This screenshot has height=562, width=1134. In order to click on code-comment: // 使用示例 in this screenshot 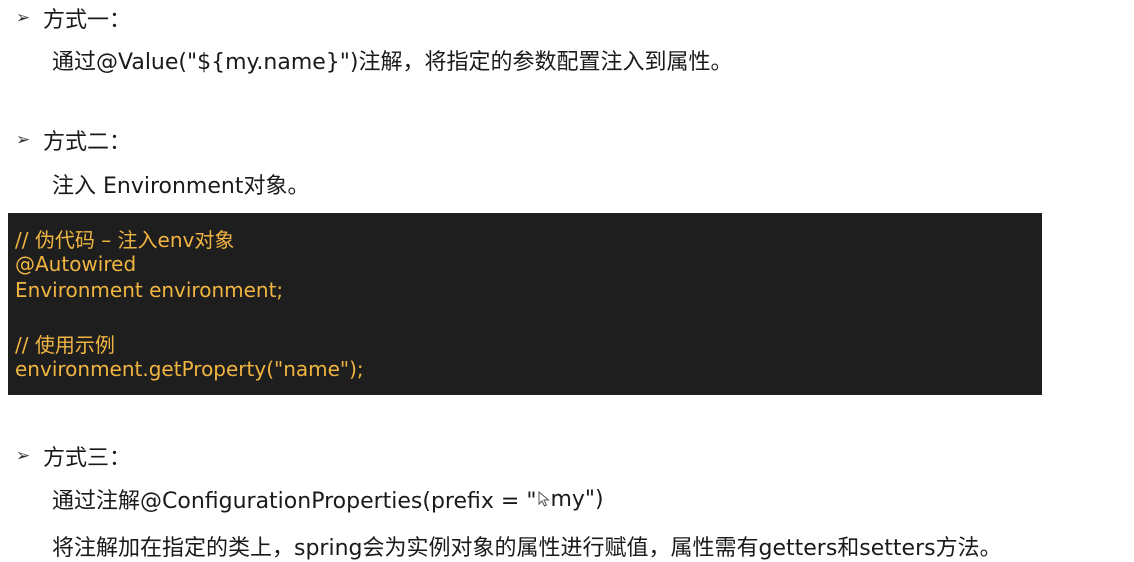, I will do `click(65, 344)`.